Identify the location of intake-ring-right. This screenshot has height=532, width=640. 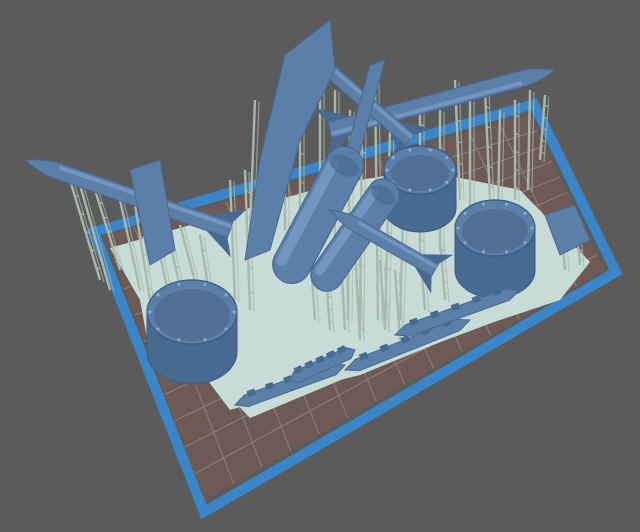
(495, 249).